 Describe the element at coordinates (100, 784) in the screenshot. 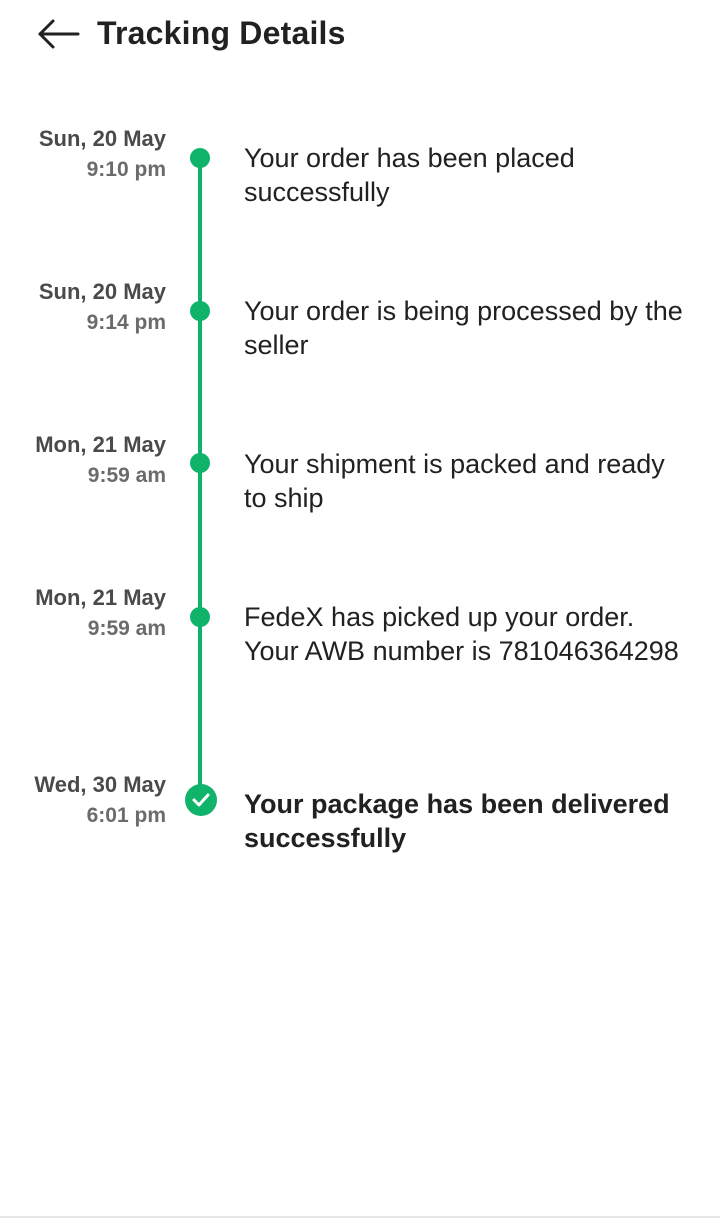

I see `event-date: Wed, 30 May` at that location.